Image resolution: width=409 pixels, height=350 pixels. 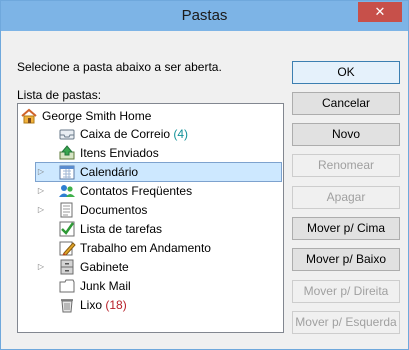 I want to click on tree-item-sent: Itens Enviados, so click(x=148, y=153).